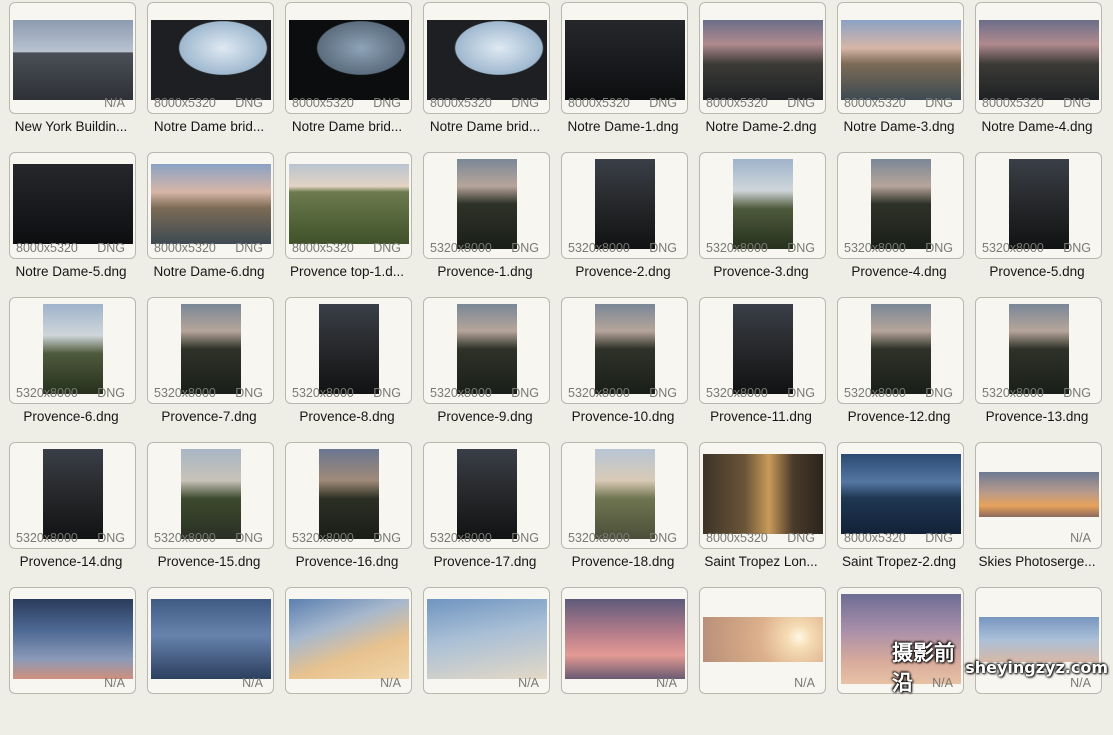  I want to click on thumbnail-item: 5320x8000 DNG Provence-12.dng, so click(897, 371).